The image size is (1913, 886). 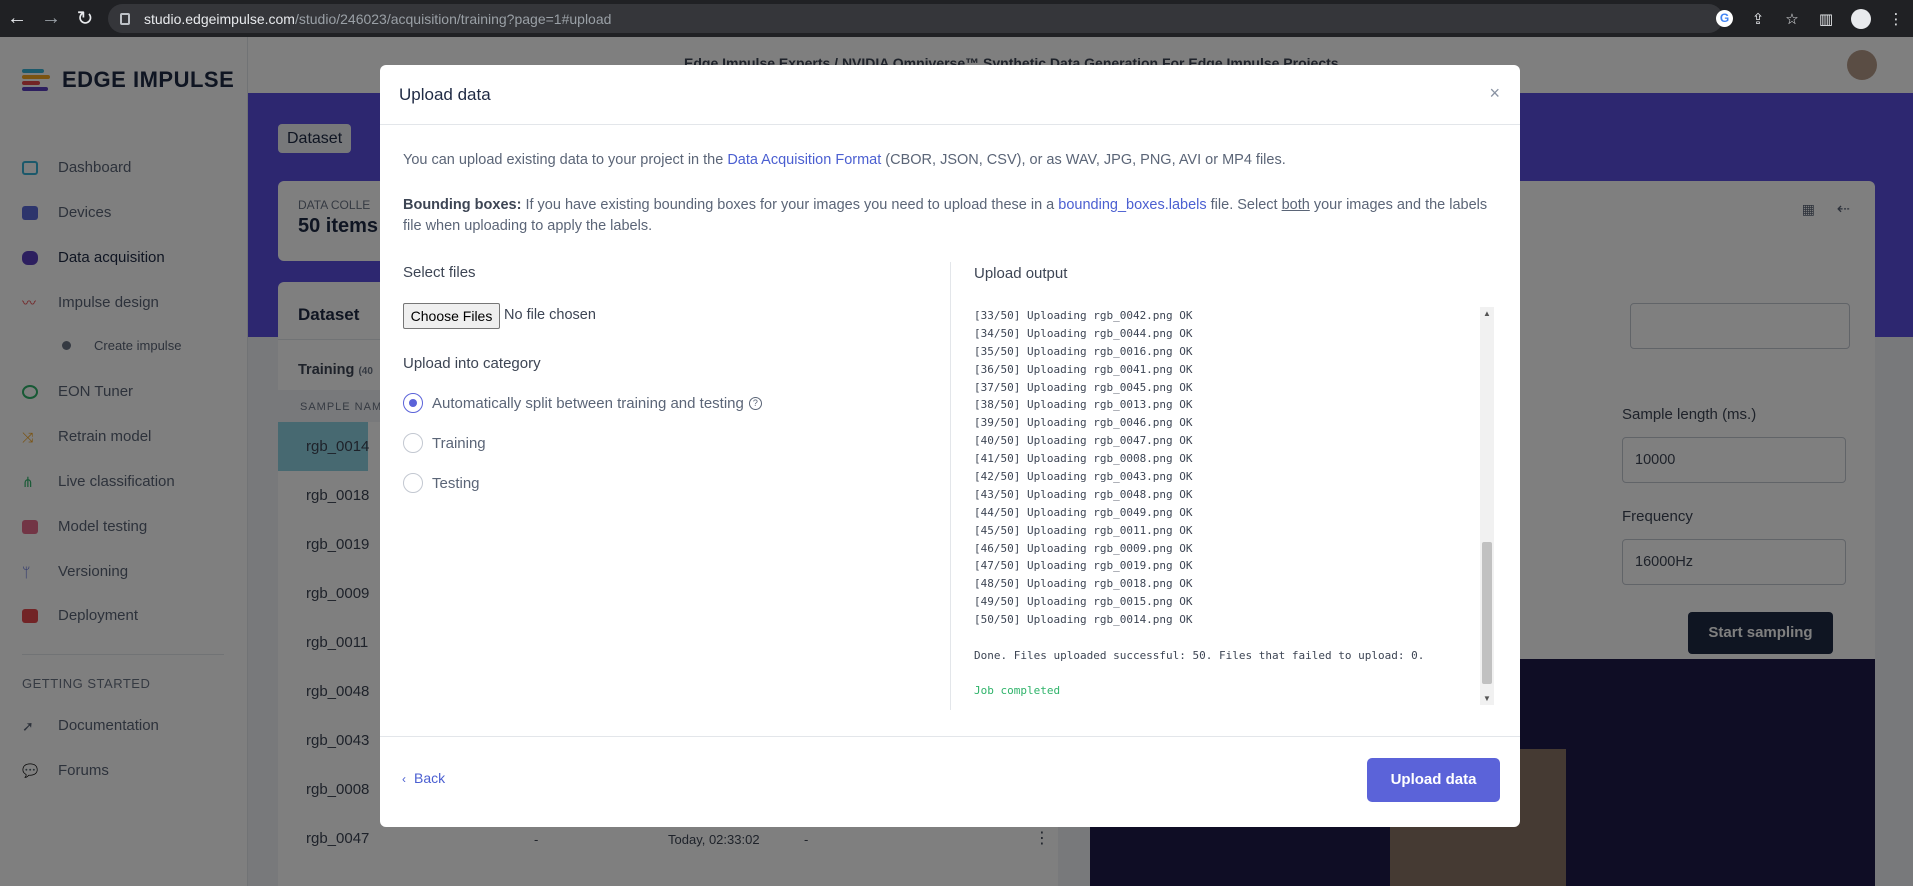 I want to click on log-line: [49/50] Uploading rgb_0015.png OK, so click(x=1083, y=602).